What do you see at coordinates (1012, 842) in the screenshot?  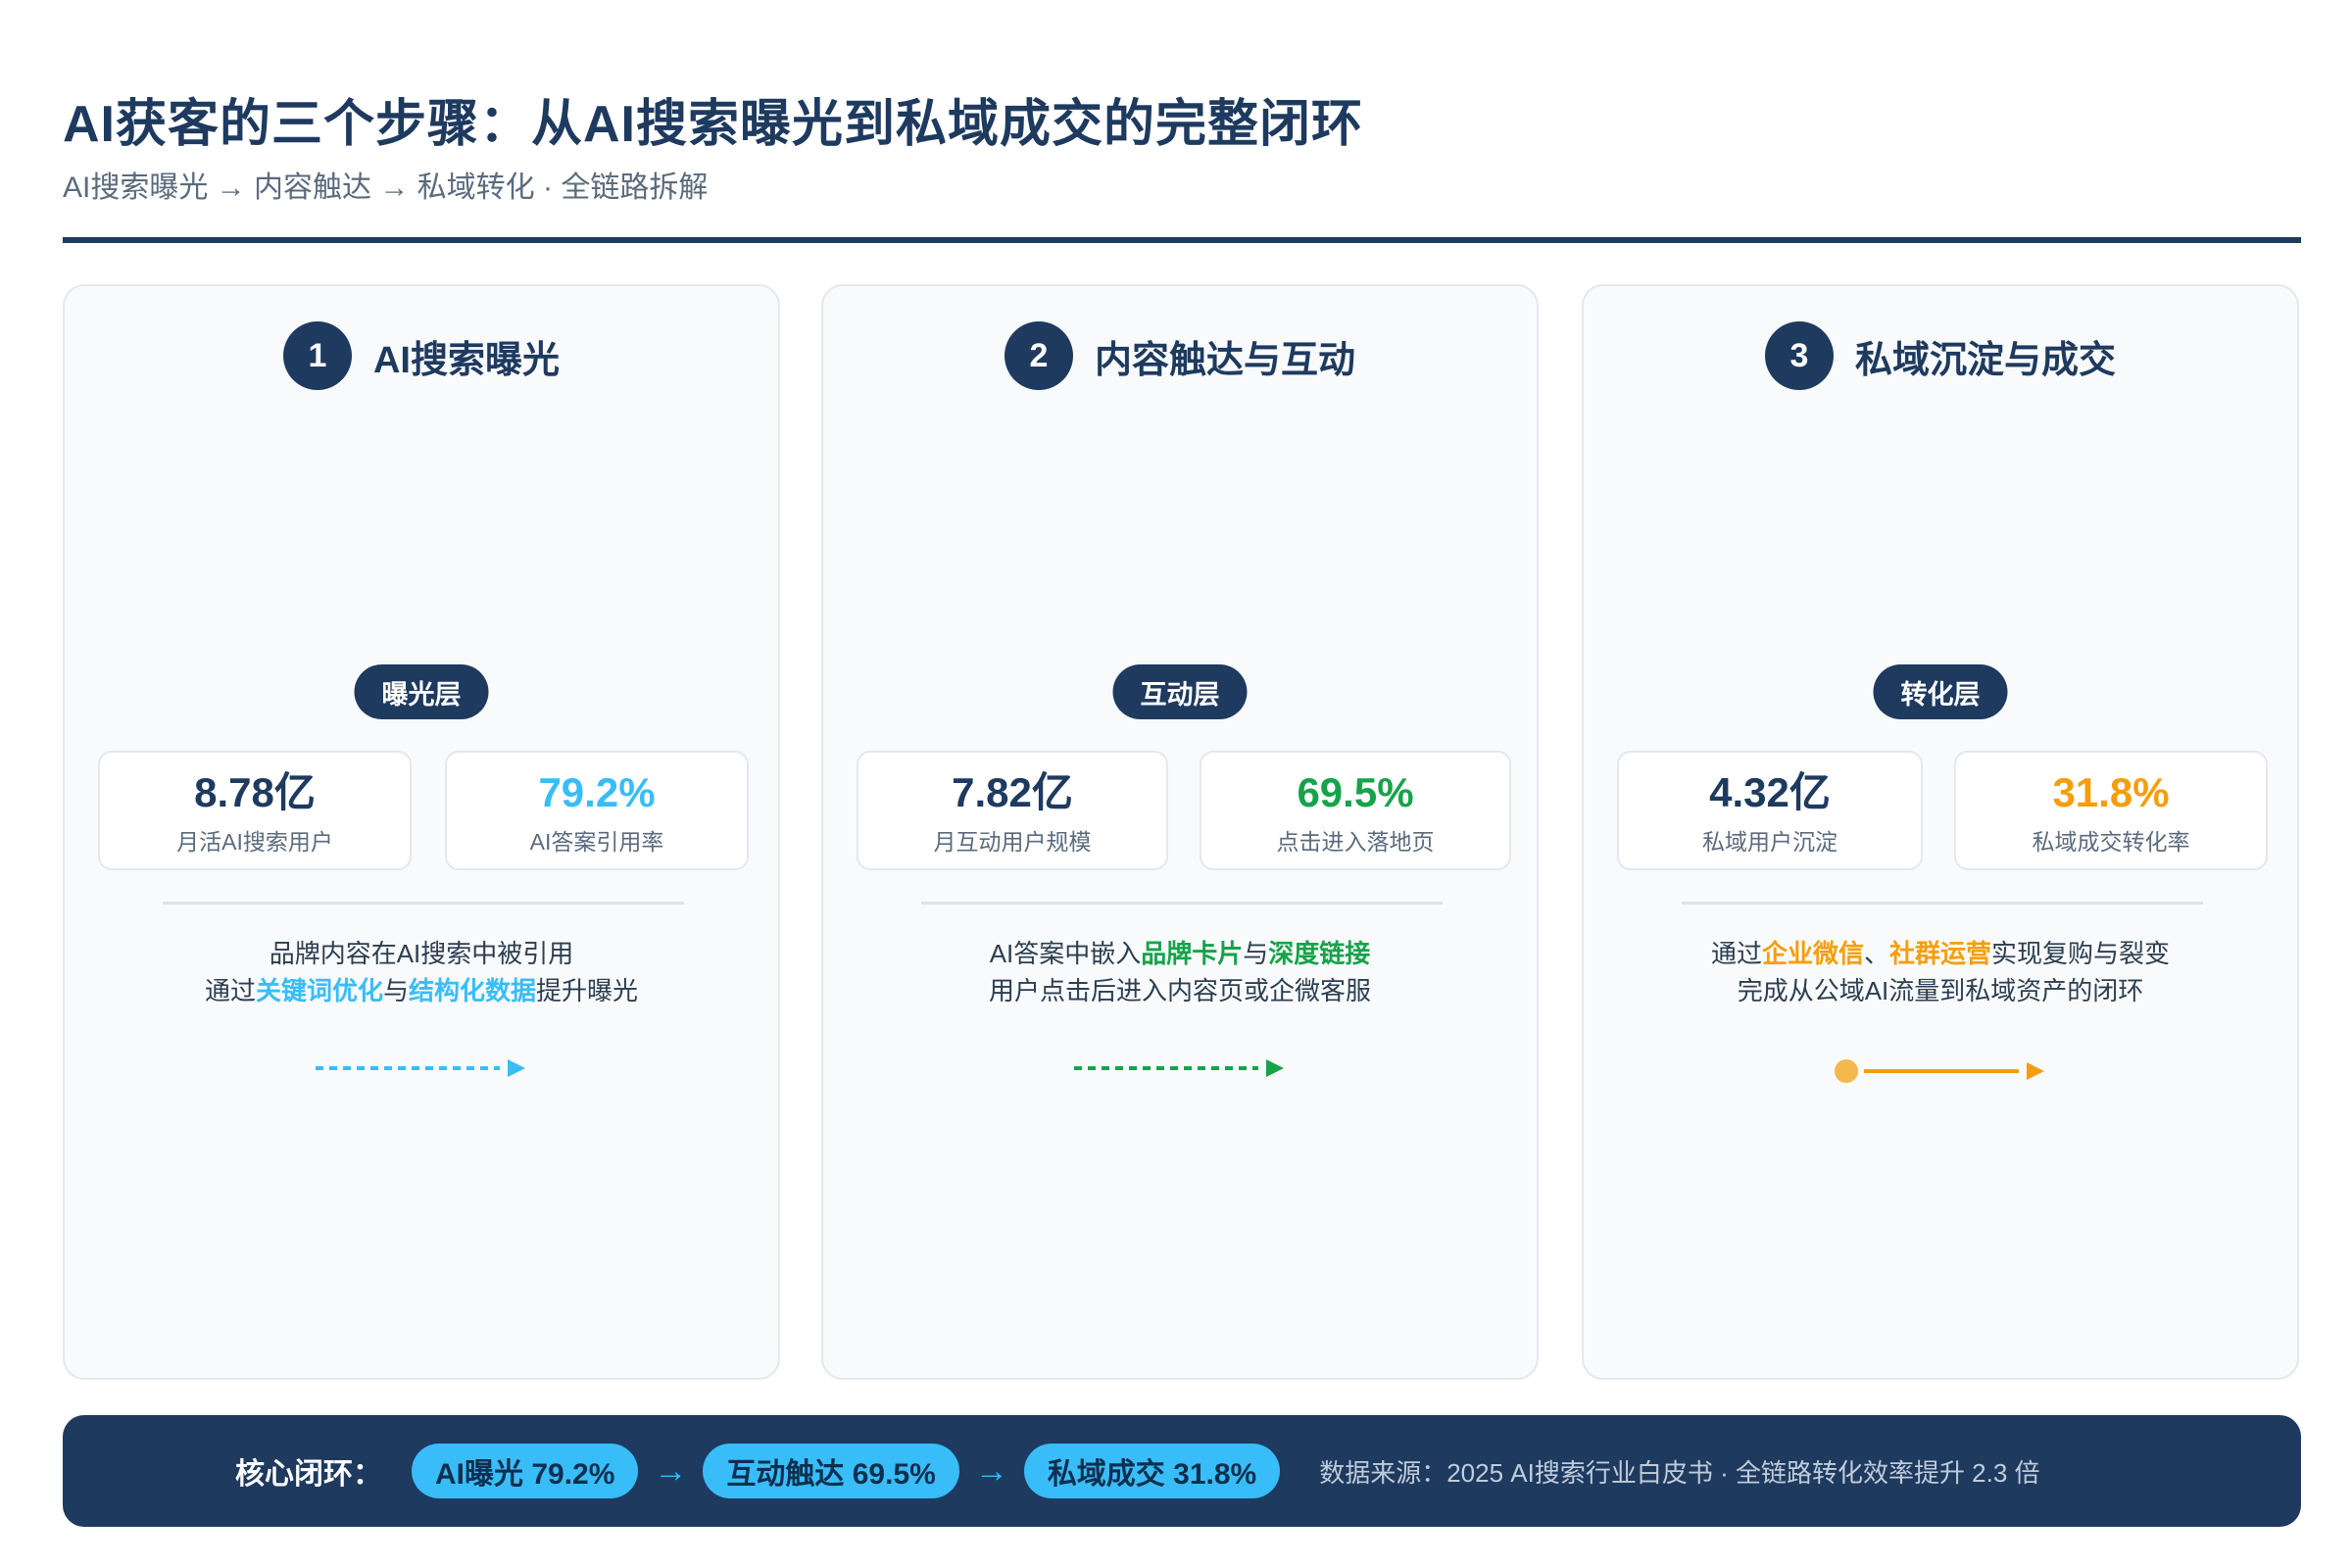 I see `stat-label: 月互动用户规模` at bounding box center [1012, 842].